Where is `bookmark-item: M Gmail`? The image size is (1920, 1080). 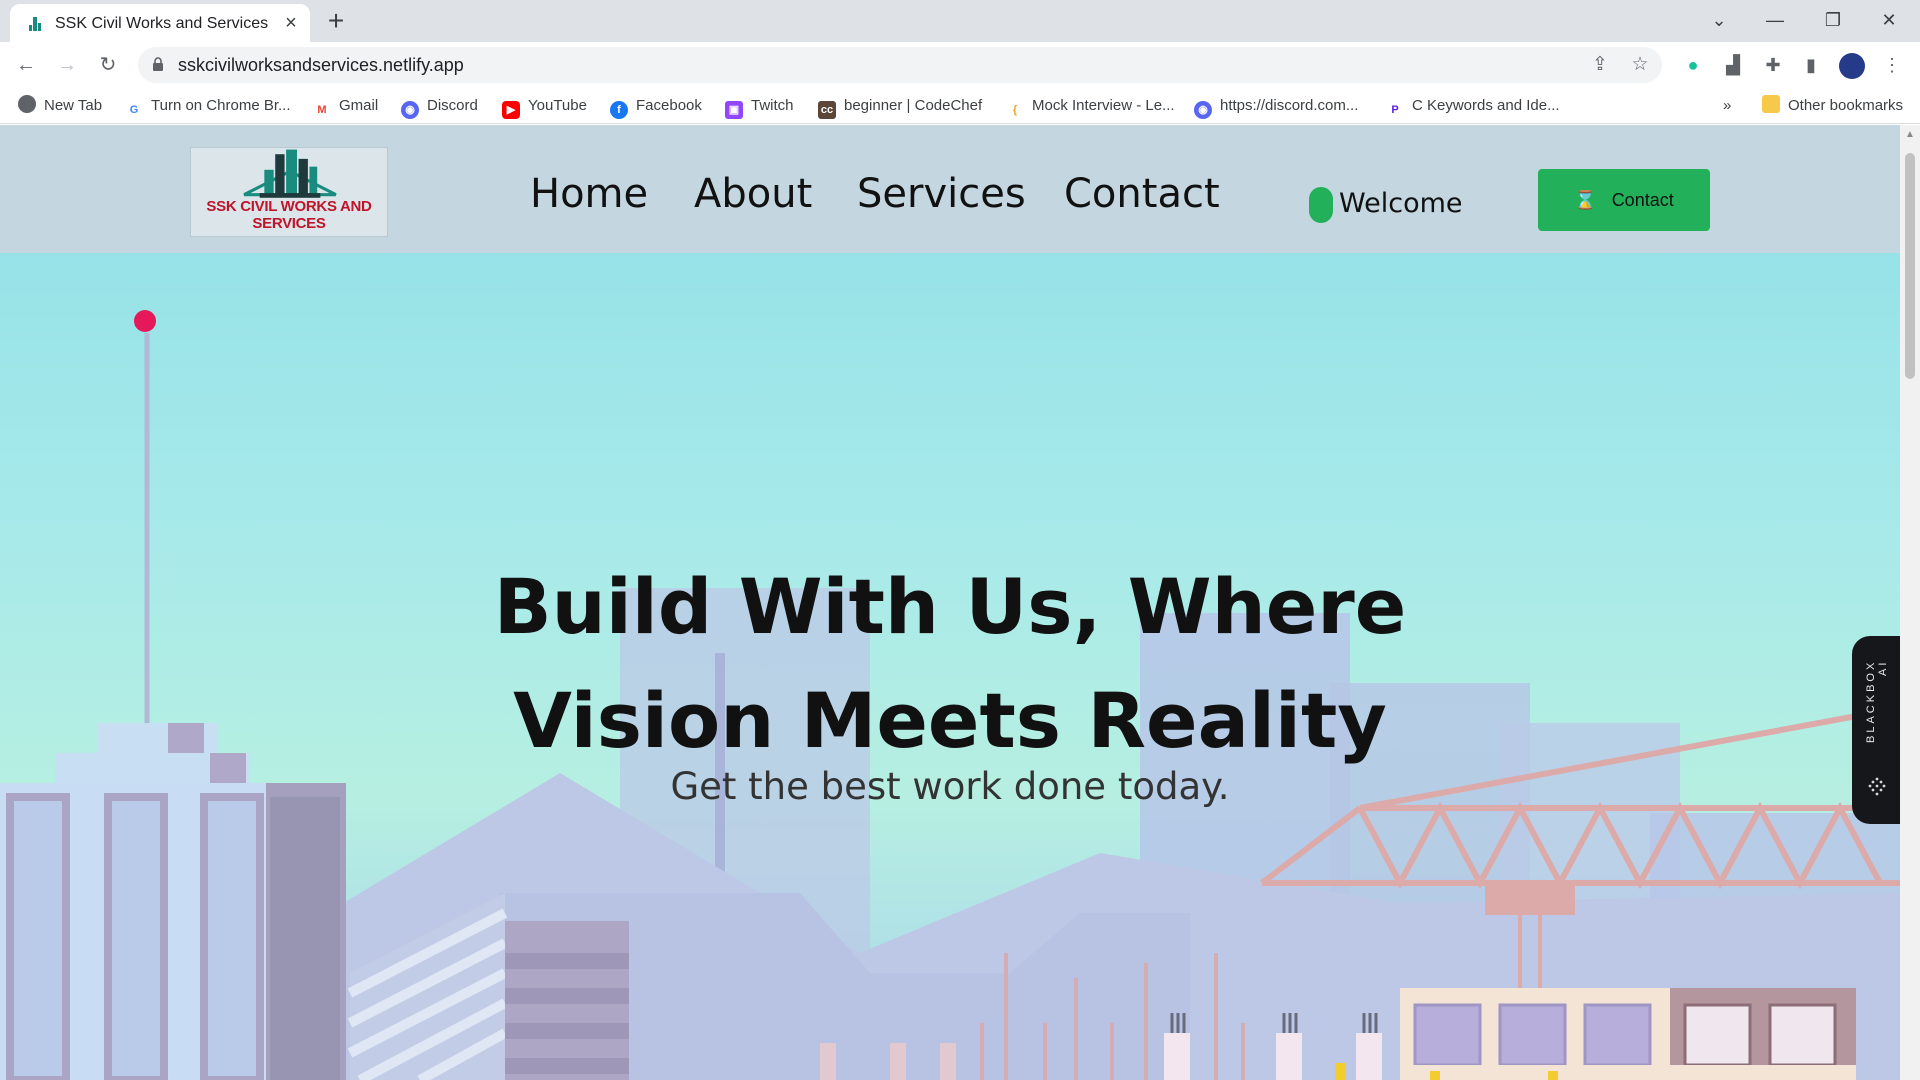 bookmark-item: M Gmail is located at coordinates (345, 107).